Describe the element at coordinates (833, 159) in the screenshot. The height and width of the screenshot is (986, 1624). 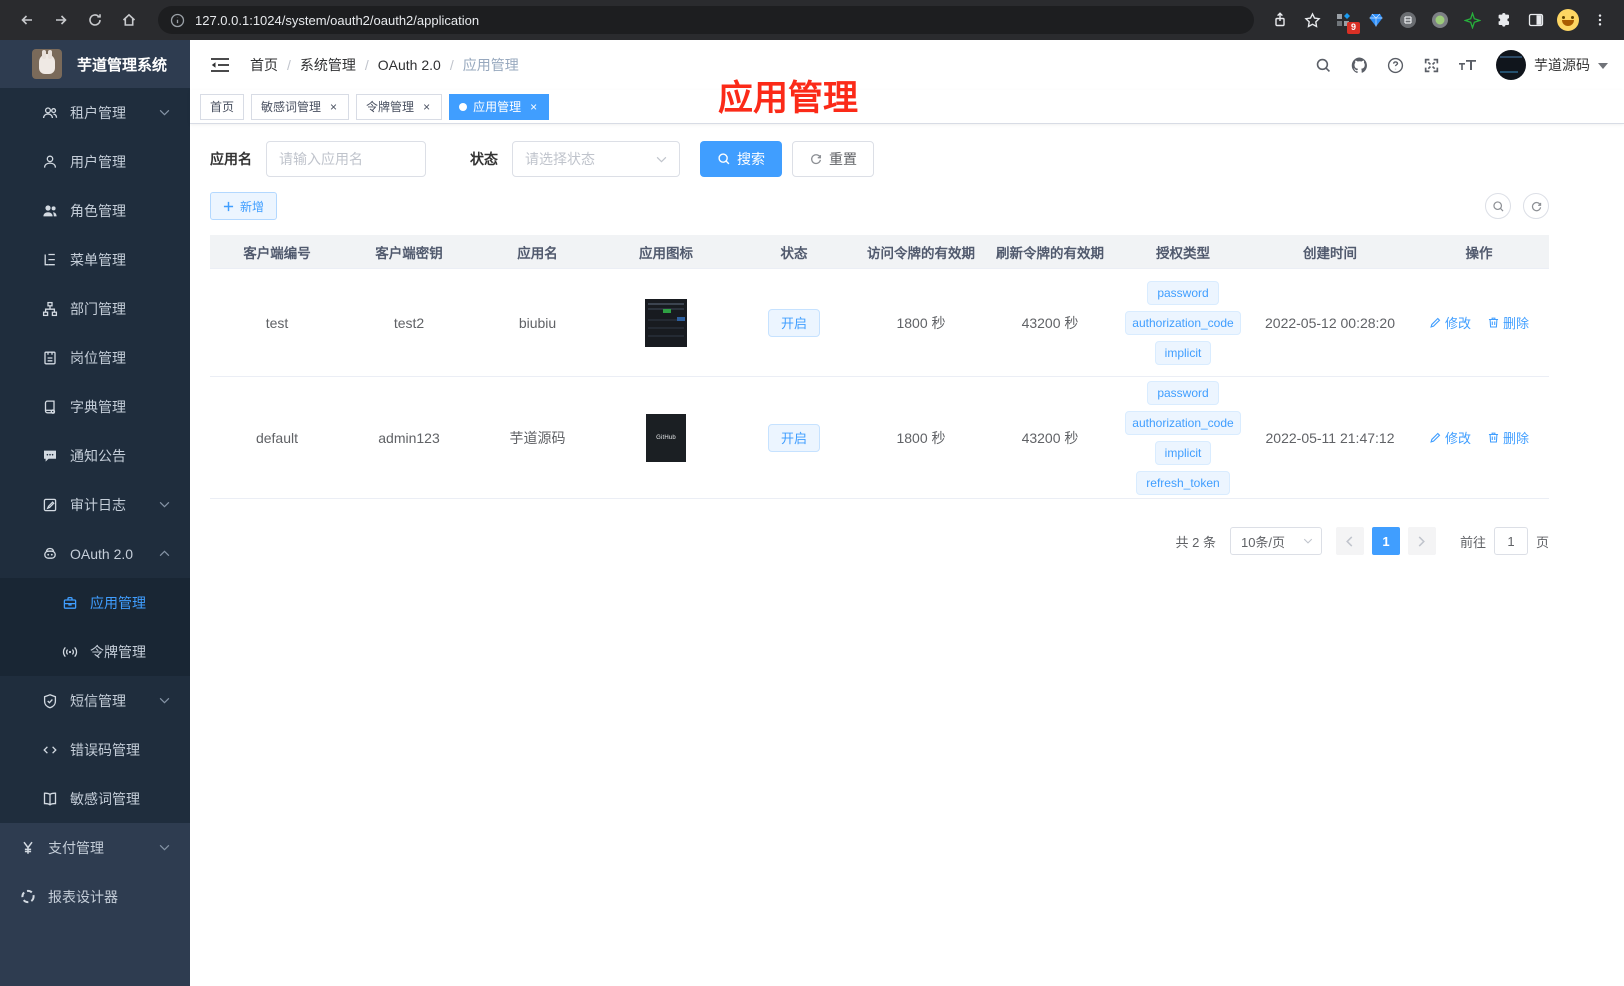
I see `reset-button: 重置` at that location.